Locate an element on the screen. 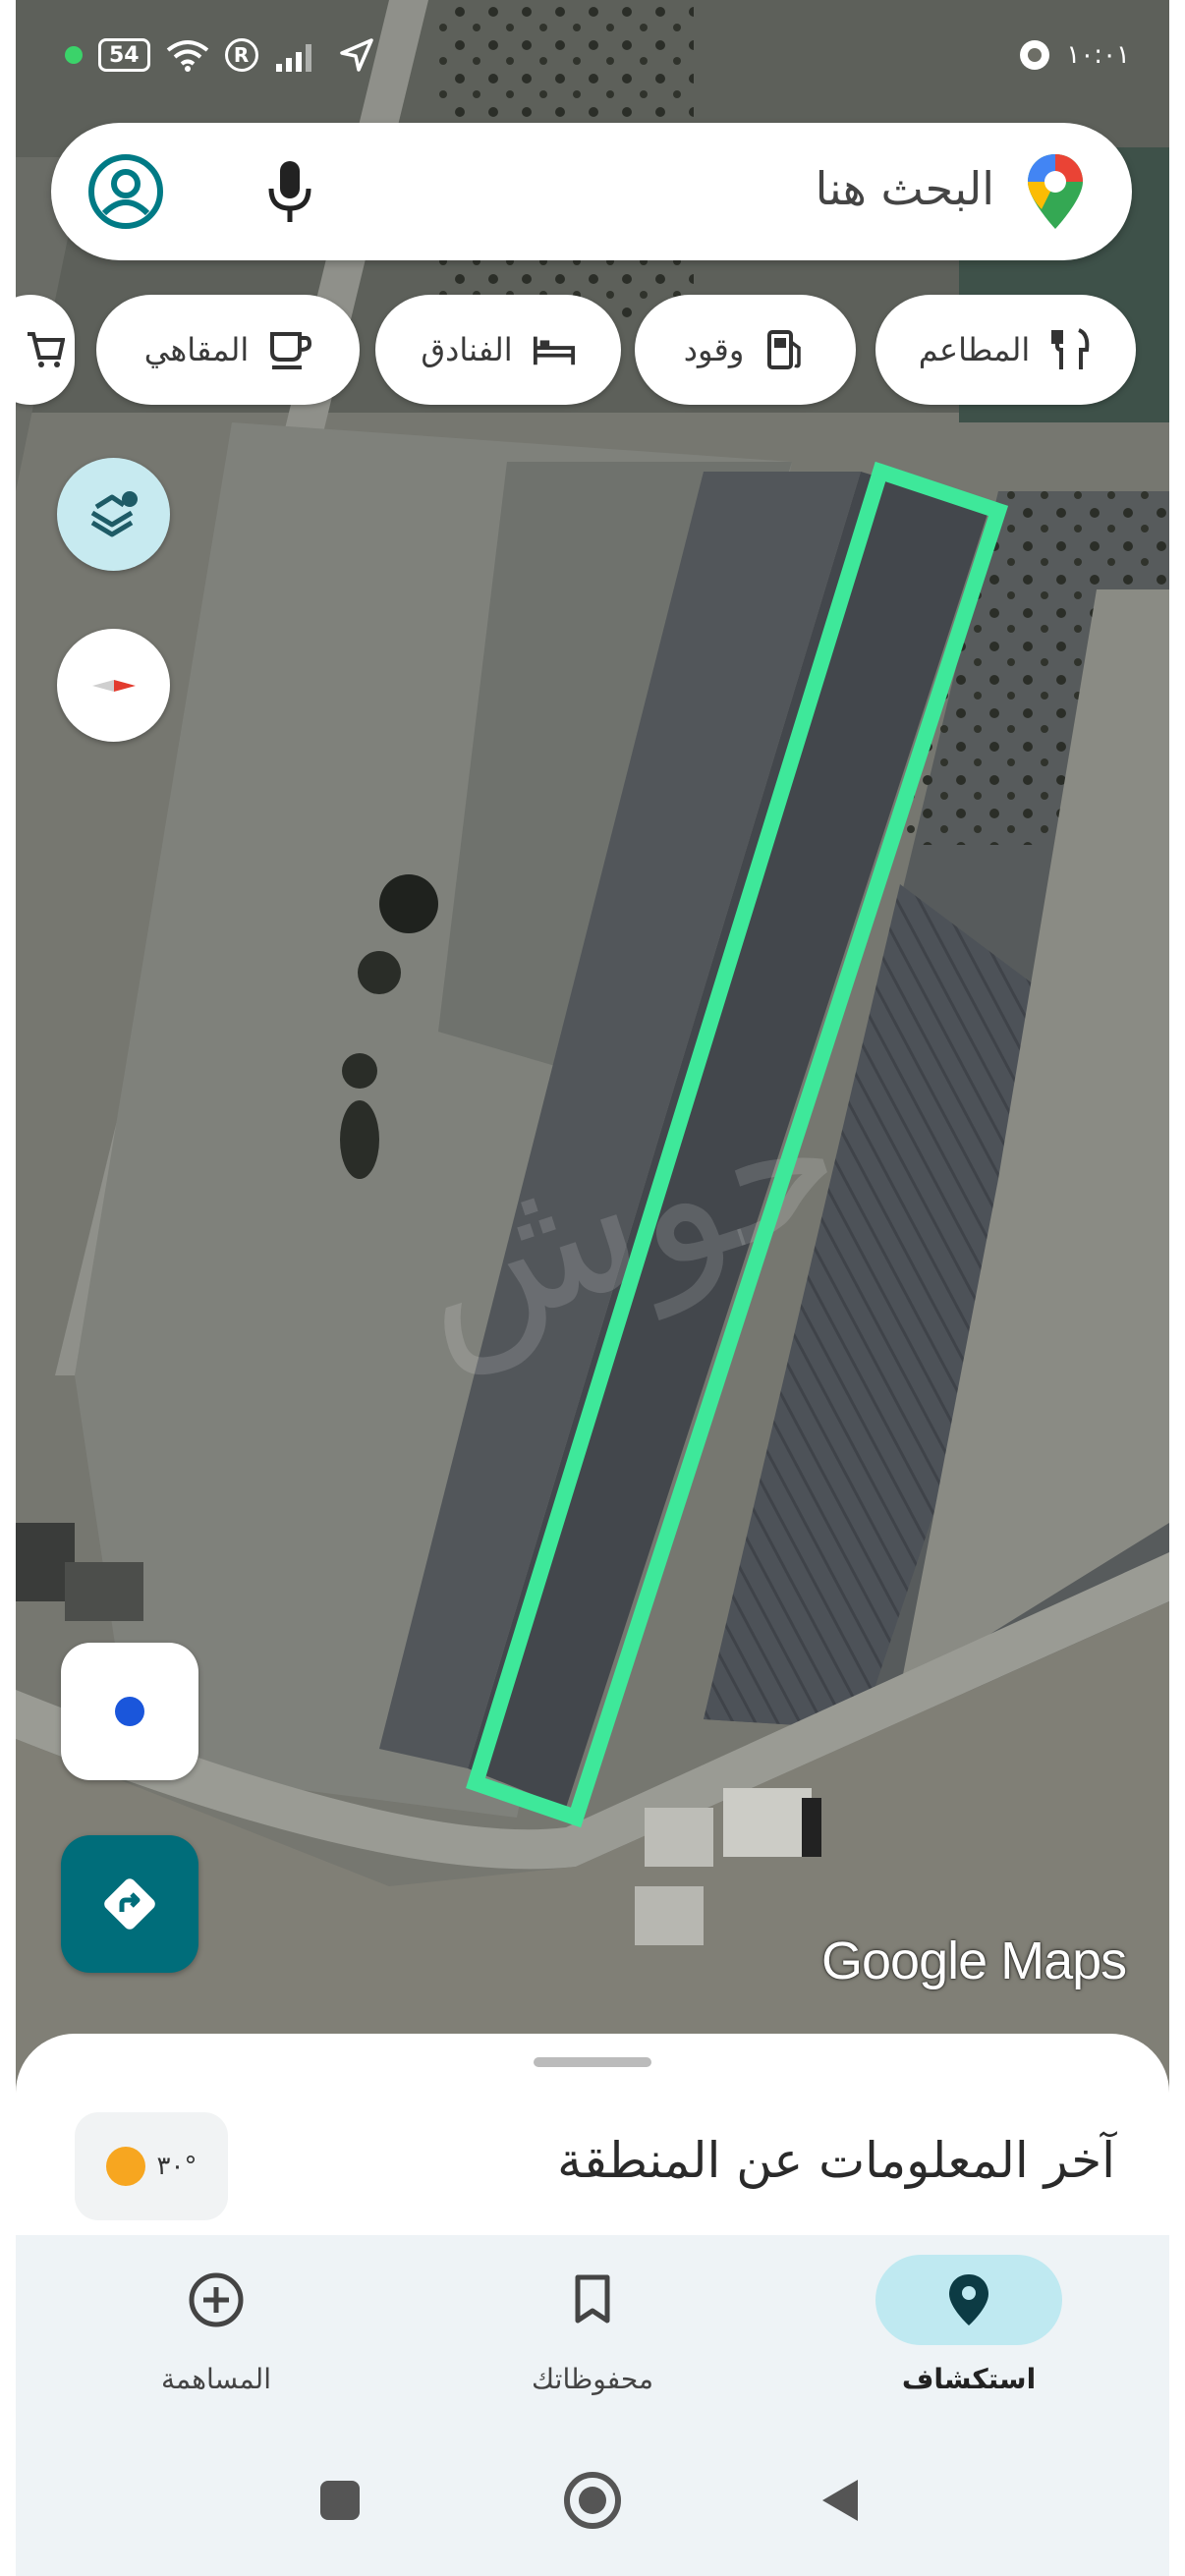  battery-indicator: 54 is located at coordinates (124, 55).